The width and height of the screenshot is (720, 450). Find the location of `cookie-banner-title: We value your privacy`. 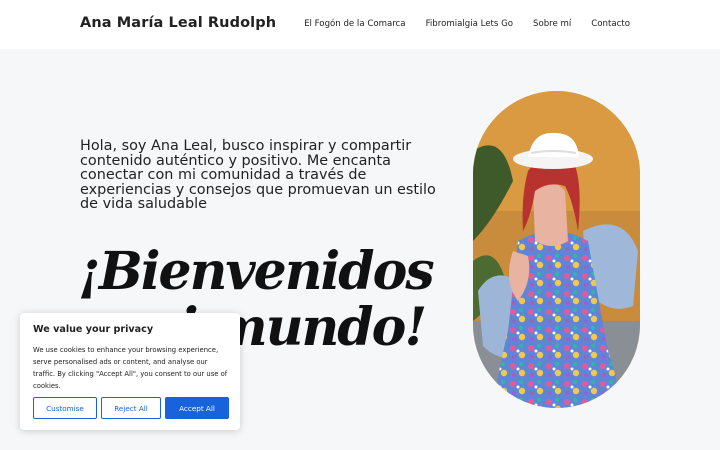

cookie-banner-title: We value your privacy is located at coordinates (93, 329).